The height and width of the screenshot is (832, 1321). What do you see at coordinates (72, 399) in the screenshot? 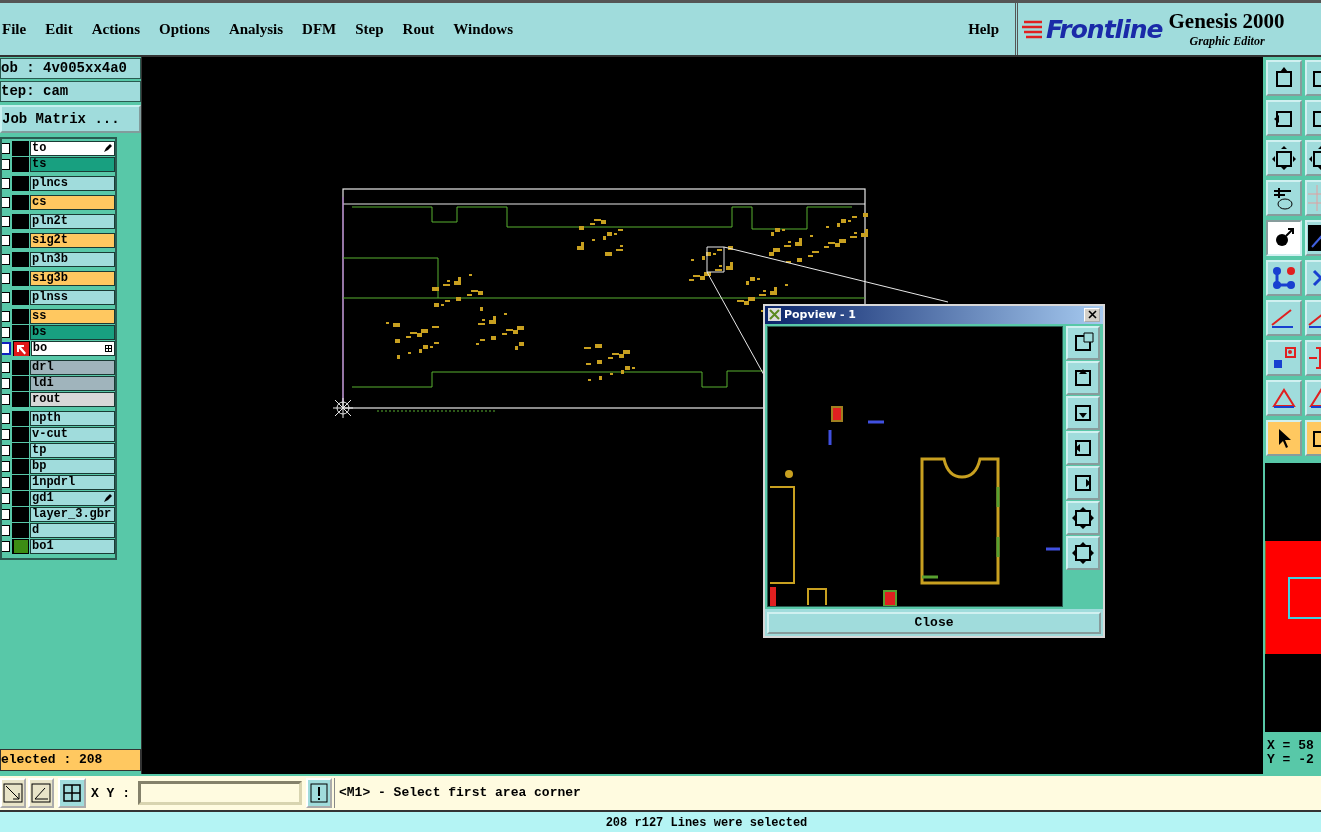
I see `layer-name: rout` at bounding box center [72, 399].